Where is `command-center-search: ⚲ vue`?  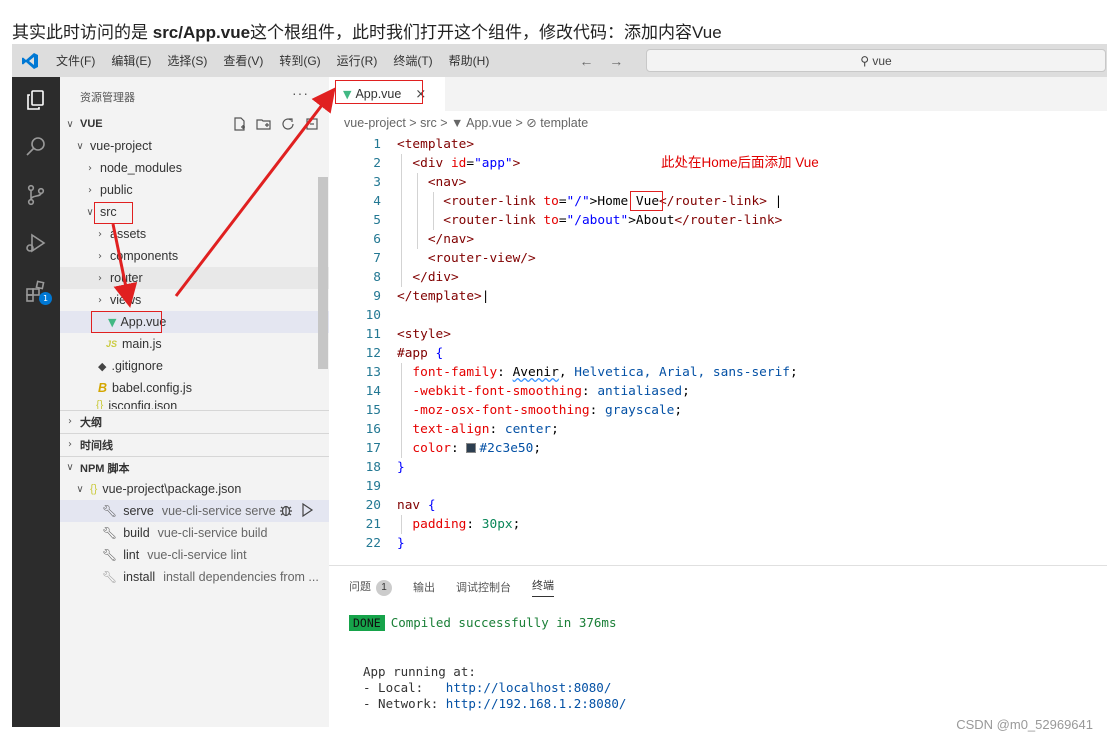 command-center-search: ⚲ vue is located at coordinates (876, 60).